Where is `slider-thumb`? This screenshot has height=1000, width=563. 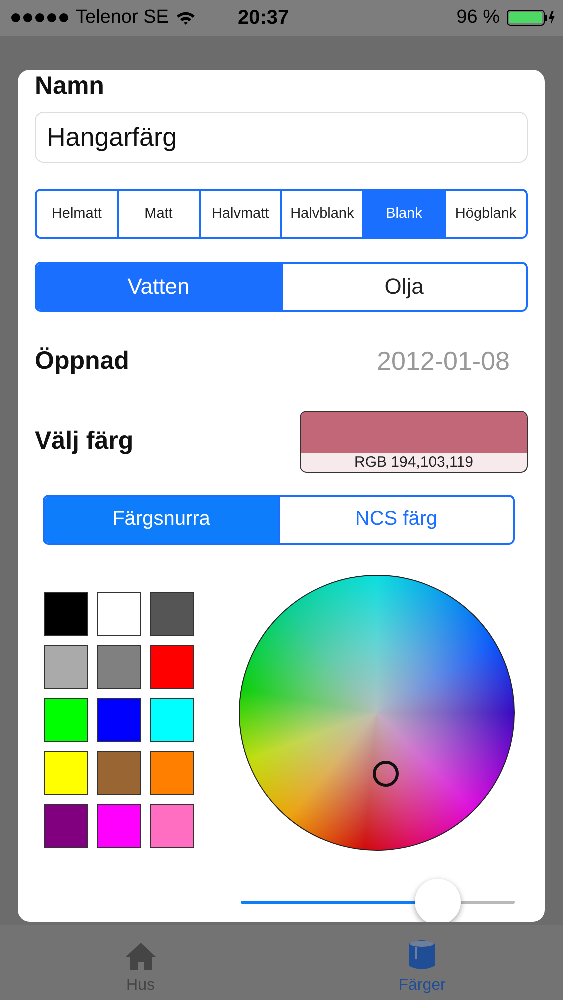
slider-thumb is located at coordinates (438, 900).